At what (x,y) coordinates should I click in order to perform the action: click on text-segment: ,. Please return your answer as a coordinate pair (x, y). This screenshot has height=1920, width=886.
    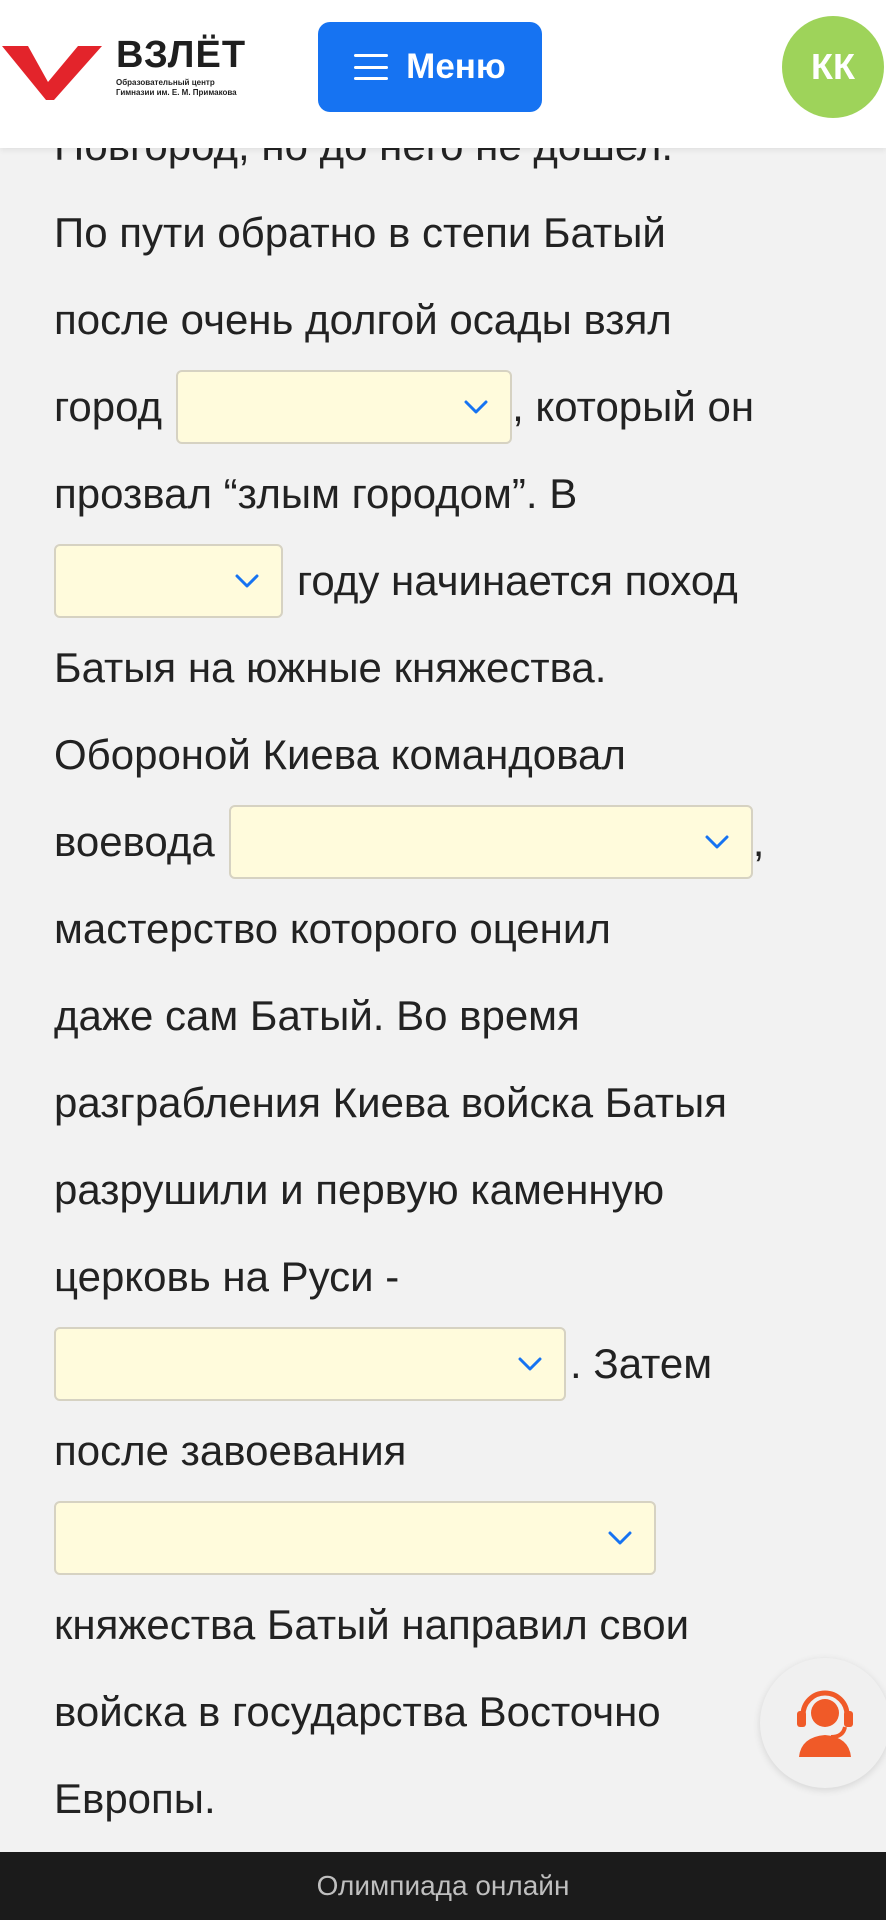
    Looking at the image, I should click on (758, 841).